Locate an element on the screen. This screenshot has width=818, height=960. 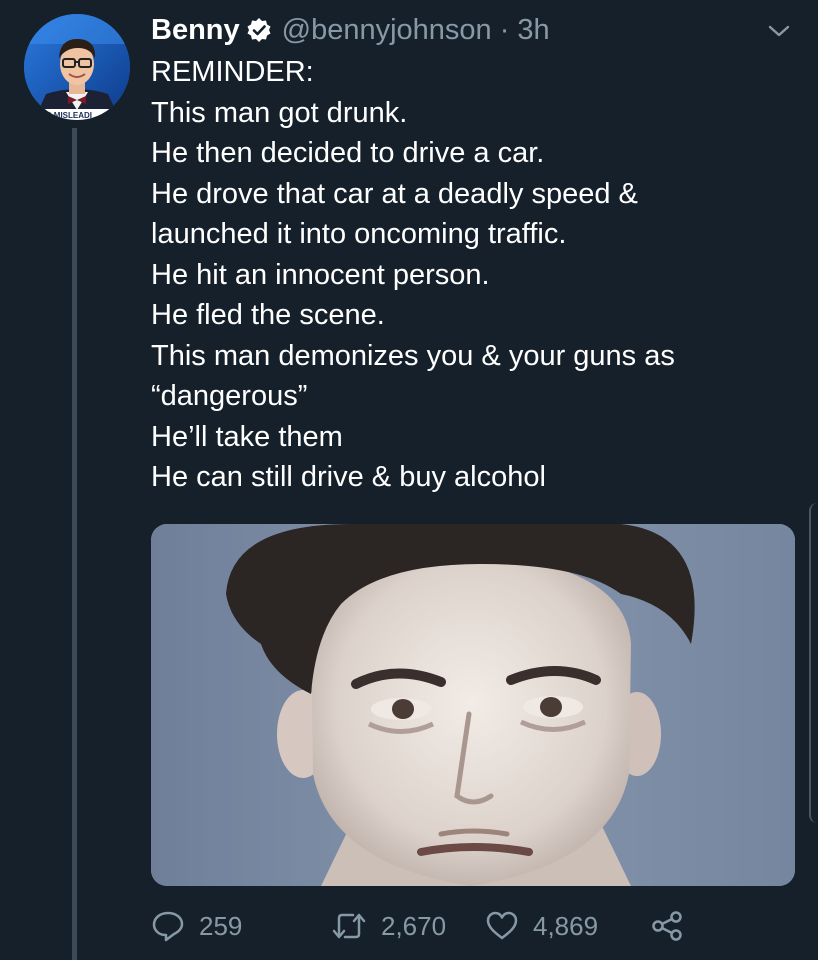
thread-line is located at coordinates (74, 544).